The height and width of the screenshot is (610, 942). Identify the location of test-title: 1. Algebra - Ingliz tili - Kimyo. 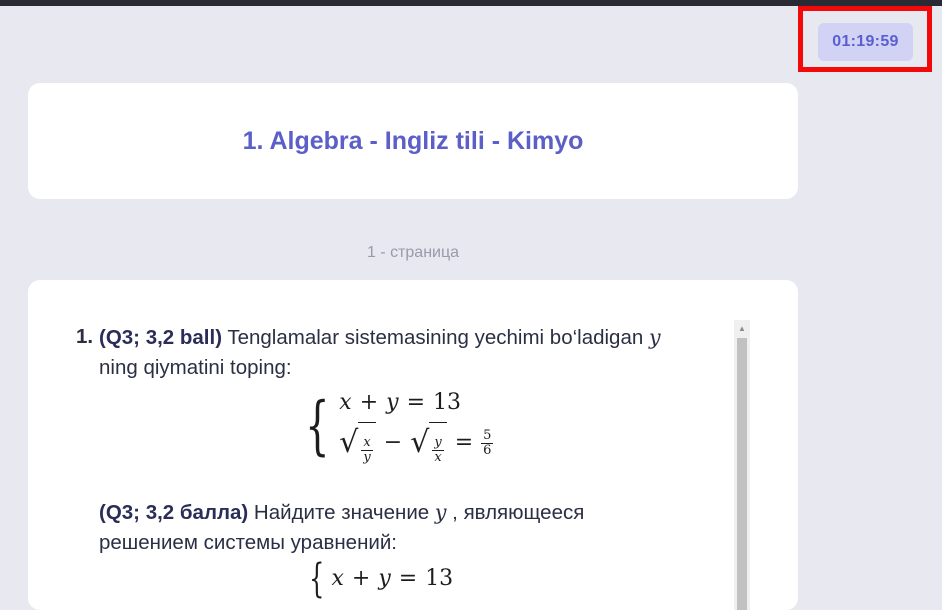
(413, 140).